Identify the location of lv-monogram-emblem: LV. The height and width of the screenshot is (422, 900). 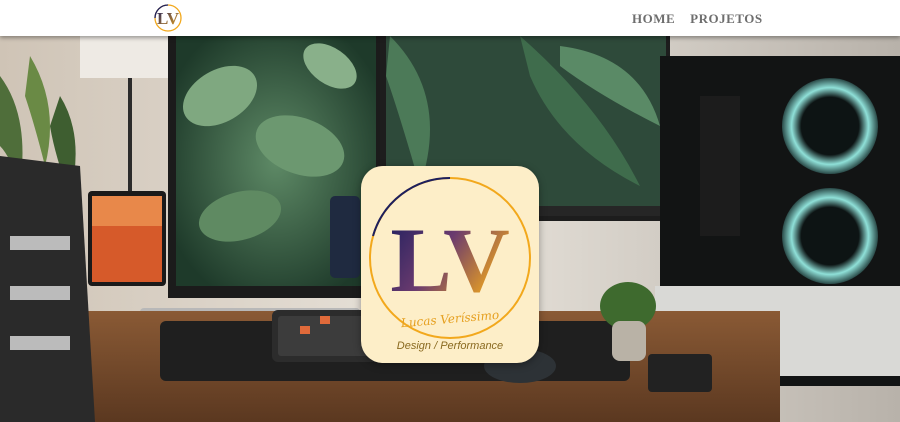
(450, 257).